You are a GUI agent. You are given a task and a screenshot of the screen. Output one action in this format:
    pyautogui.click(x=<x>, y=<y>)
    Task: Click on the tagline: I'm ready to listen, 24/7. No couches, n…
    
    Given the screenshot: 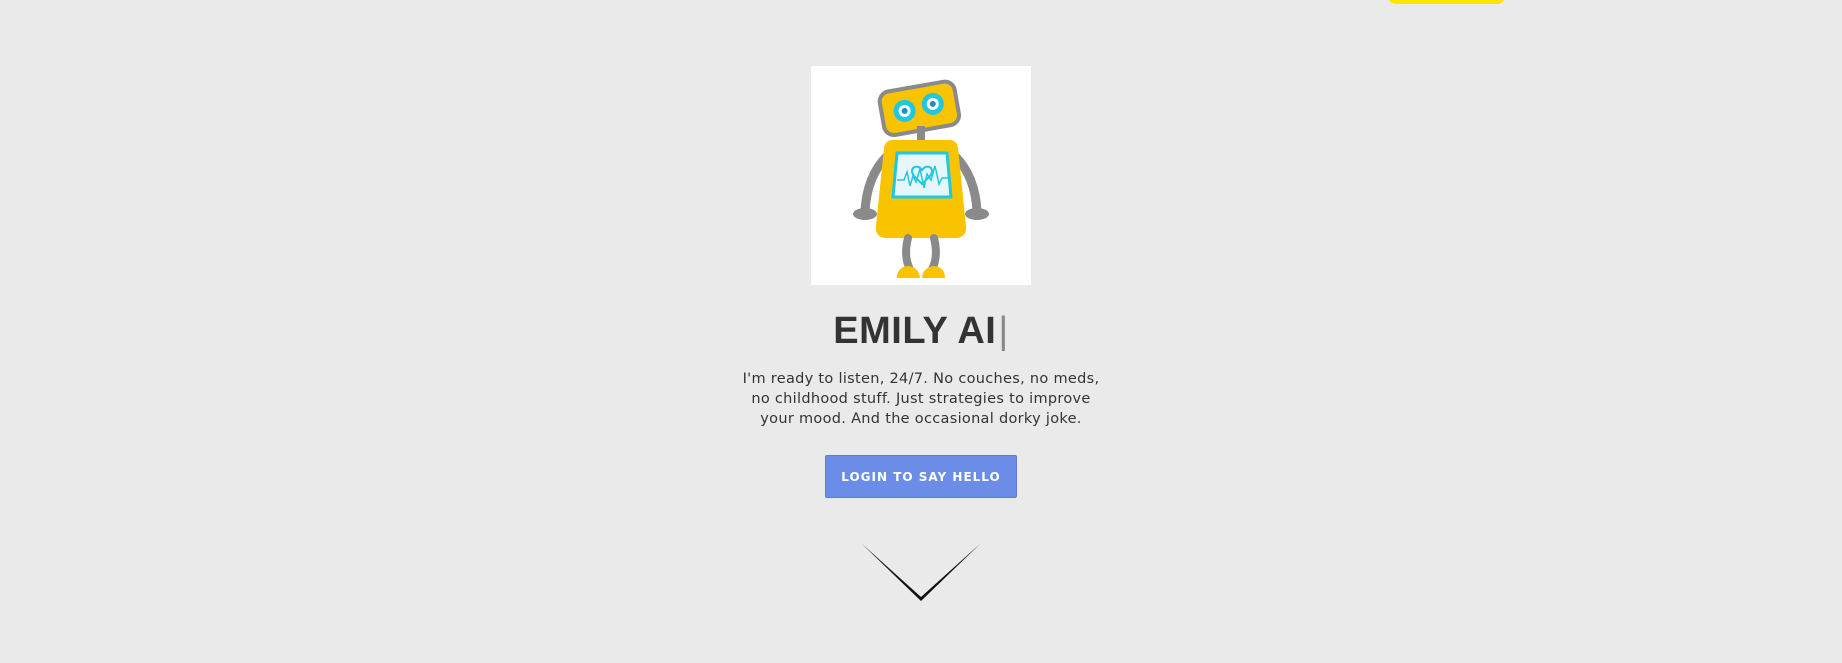 What is the action you would take?
    pyautogui.click(x=921, y=399)
    